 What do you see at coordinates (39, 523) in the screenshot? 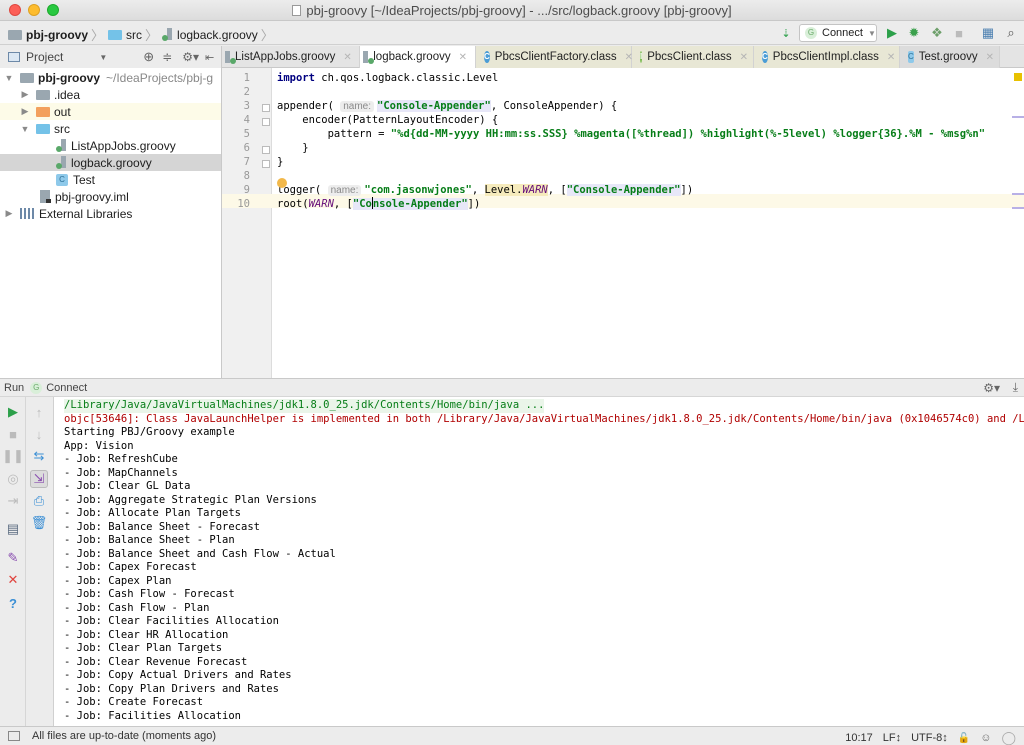
I see `clear-all-button: 🗑` at bounding box center [39, 523].